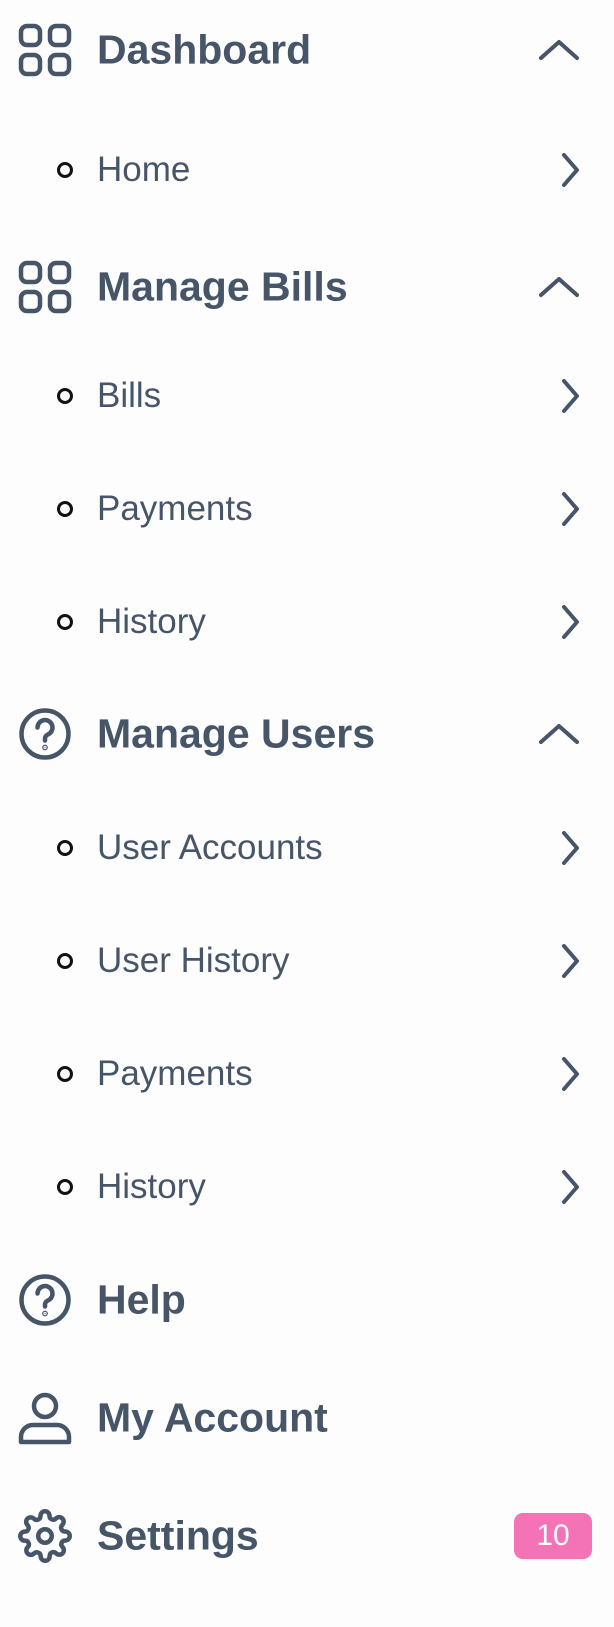 The image size is (614, 1627). Describe the element at coordinates (45, 1418) in the screenshot. I see `user-icon` at that location.